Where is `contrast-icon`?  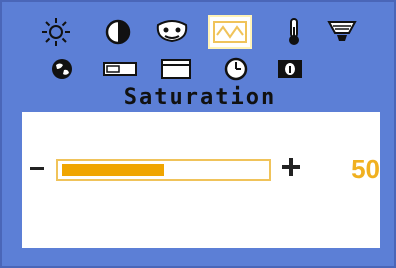
contrast-icon is located at coordinates (118, 32).